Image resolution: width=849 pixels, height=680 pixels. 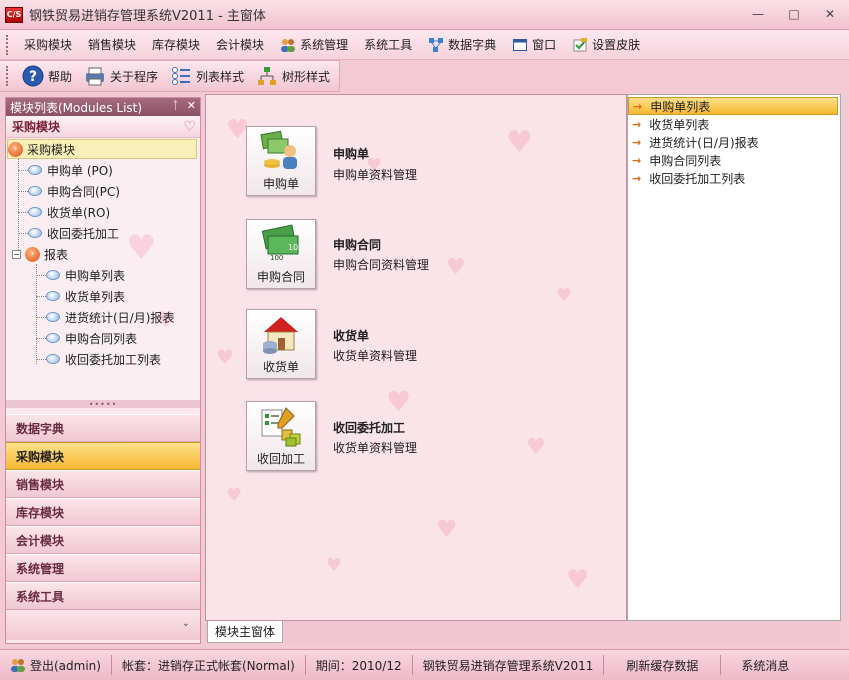 I want to click on tree-label: 收回委托加工列表, so click(x=113, y=359).